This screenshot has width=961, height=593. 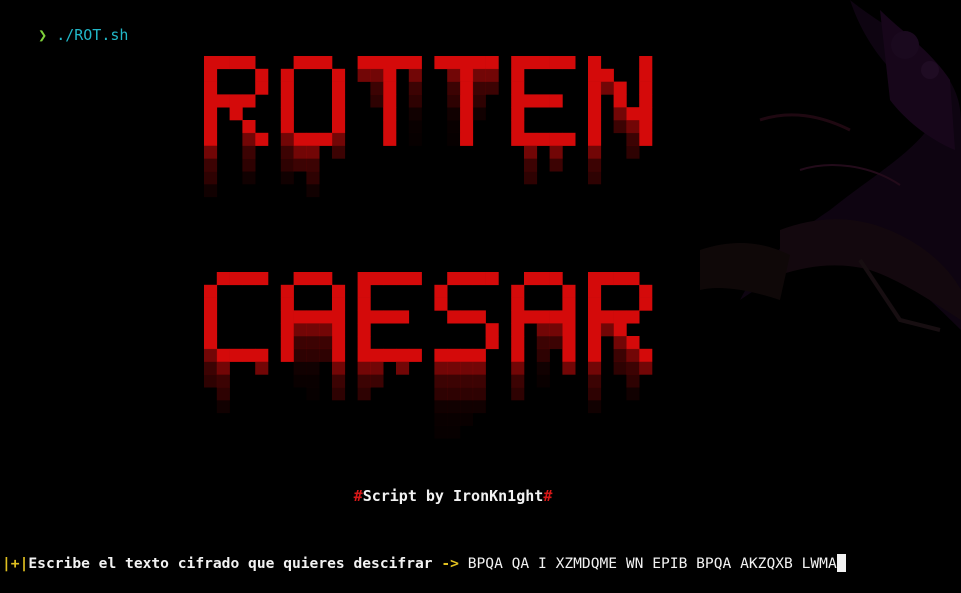 What do you see at coordinates (236, 343) in the screenshot?
I see `banner-letter-c` at bounding box center [236, 343].